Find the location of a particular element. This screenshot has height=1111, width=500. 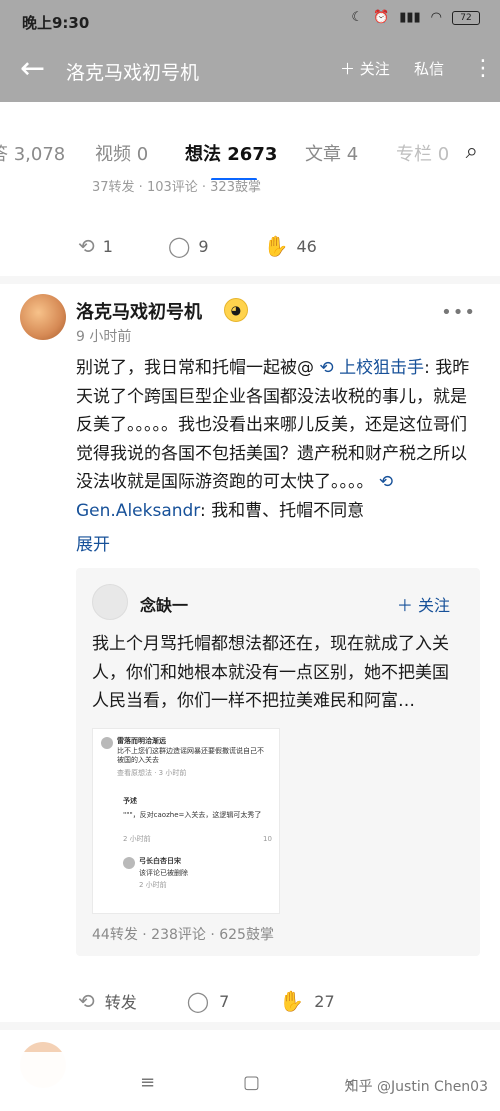

mini-comment: 比不上您们这群边造谣网暴还要假撒谎说自己不被国的入关去 is located at coordinates (190, 755).